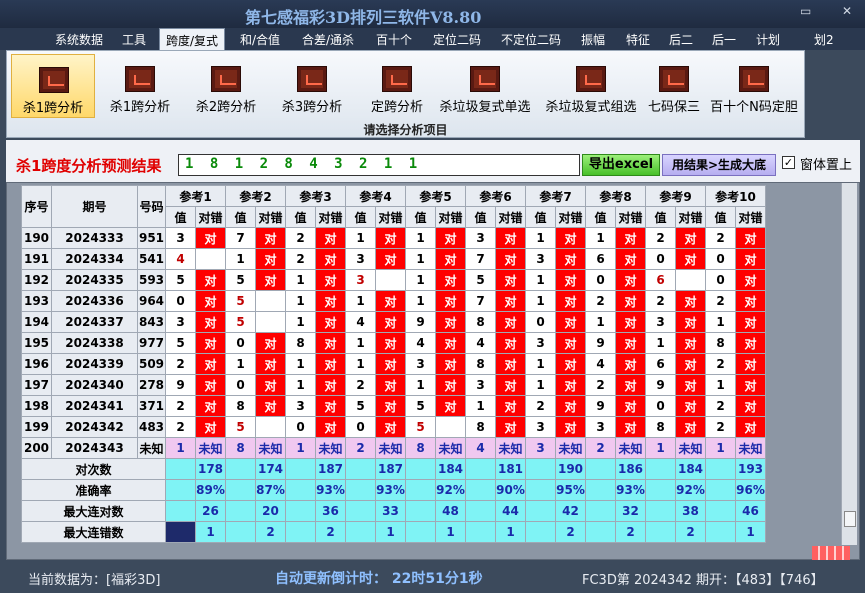 Image resolution: width=865 pixels, height=593 pixels. Describe the element at coordinates (788, 162) in the screenshot. I see `pin-window-checkbox: ✓` at that location.